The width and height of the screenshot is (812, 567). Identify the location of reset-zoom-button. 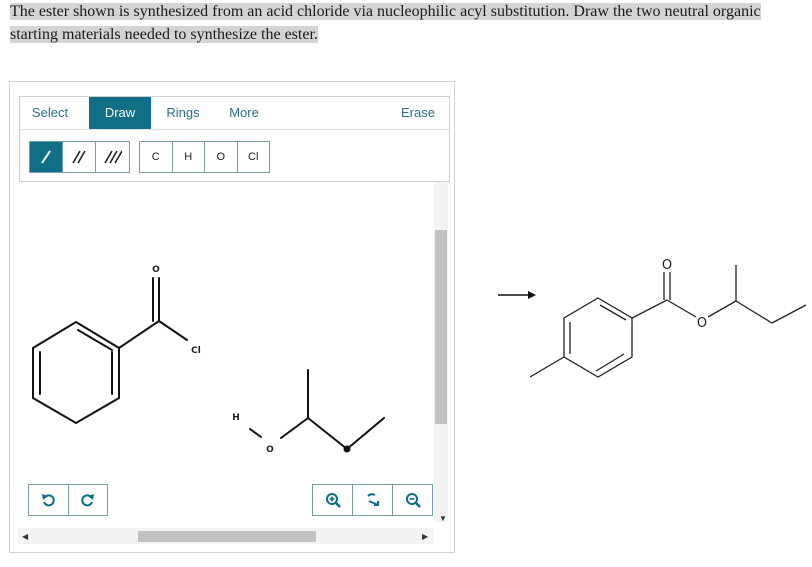
(373, 500).